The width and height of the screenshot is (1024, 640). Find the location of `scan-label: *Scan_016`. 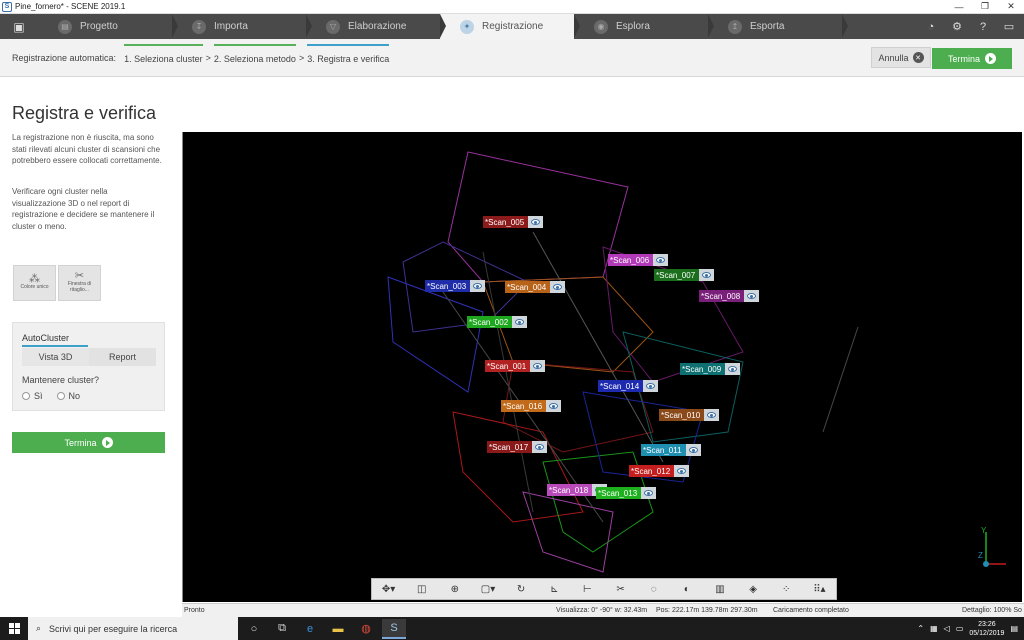

scan-label: *Scan_016 is located at coordinates (531, 406).